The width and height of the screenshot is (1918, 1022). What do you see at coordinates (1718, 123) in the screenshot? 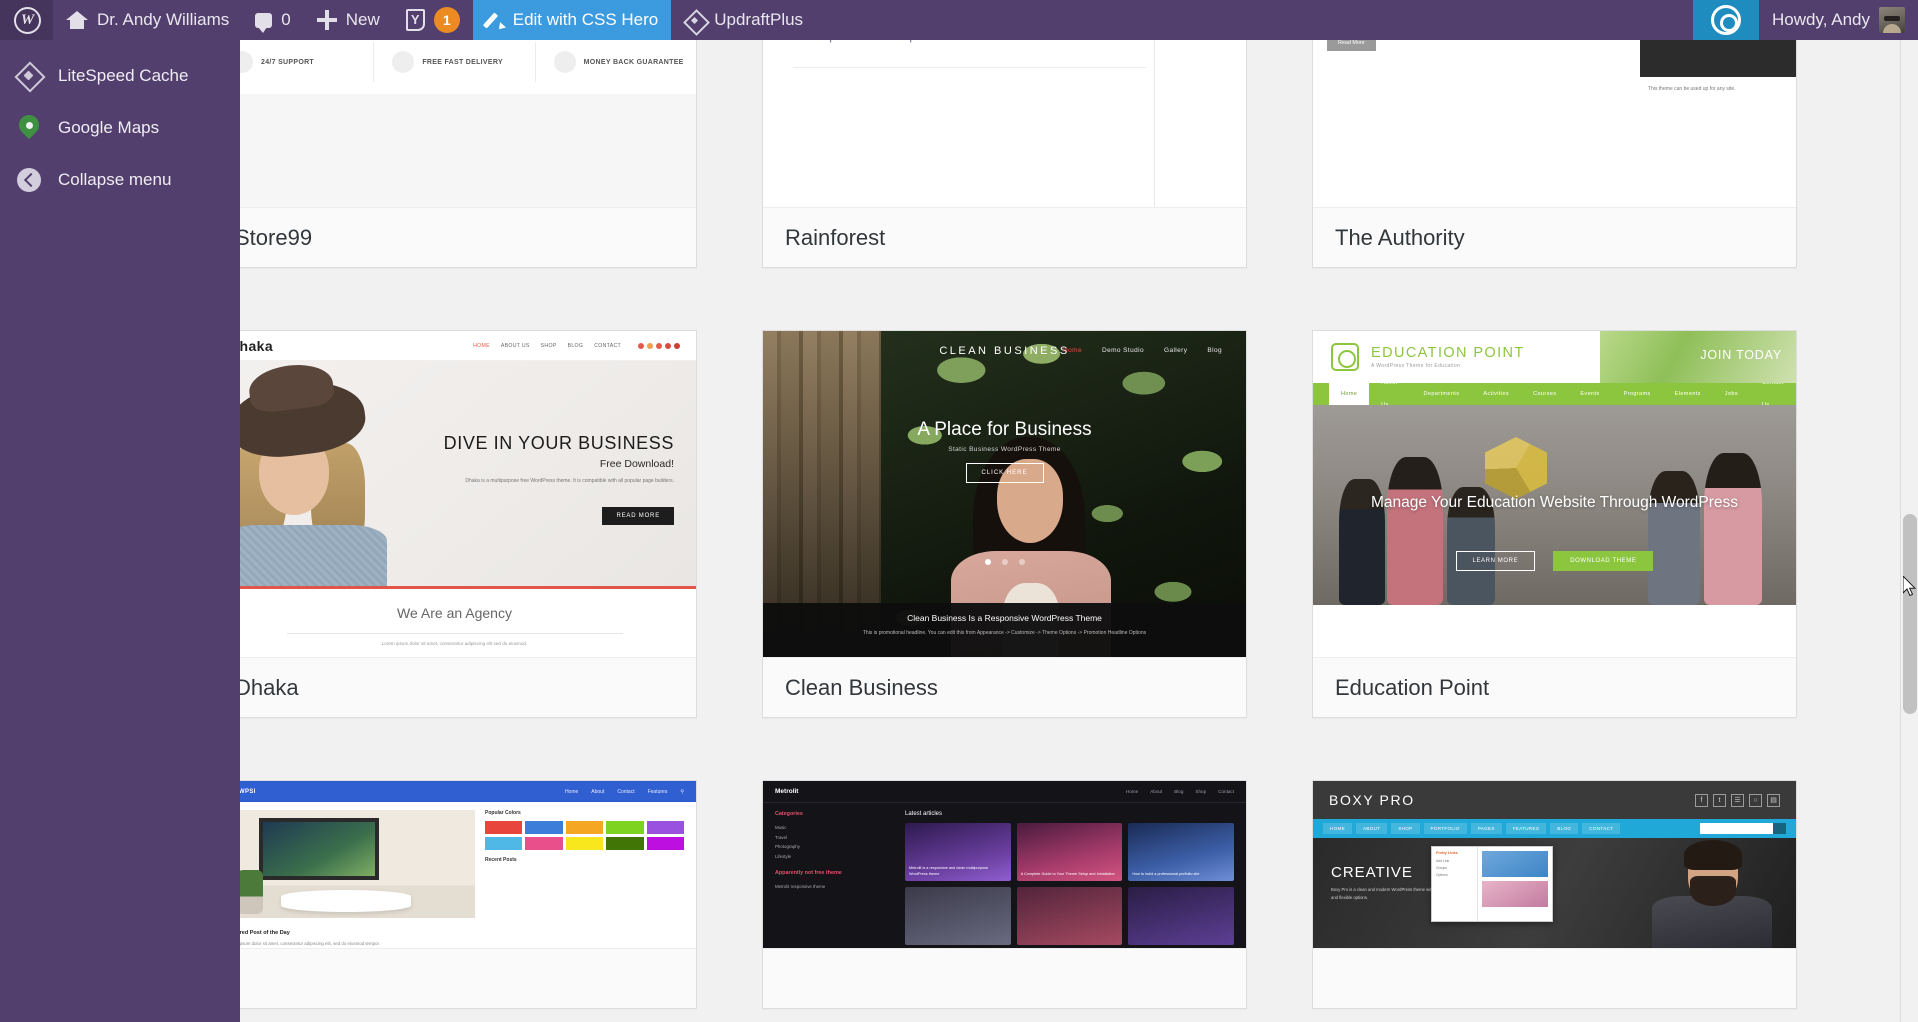
I see `preview-sidebar: This theme can be used up for any site.` at bounding box center [1718, 123].